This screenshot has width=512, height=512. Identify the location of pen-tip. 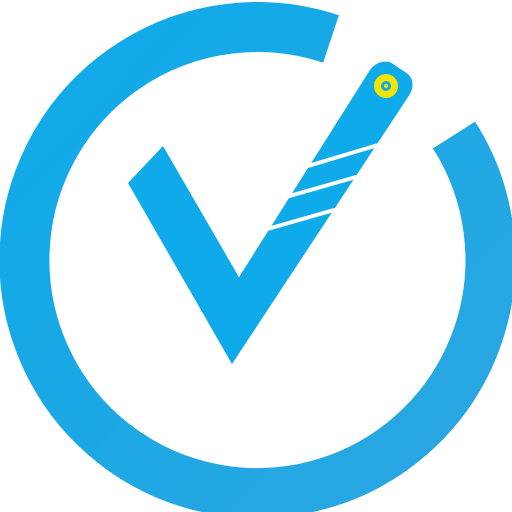
(386, 86).